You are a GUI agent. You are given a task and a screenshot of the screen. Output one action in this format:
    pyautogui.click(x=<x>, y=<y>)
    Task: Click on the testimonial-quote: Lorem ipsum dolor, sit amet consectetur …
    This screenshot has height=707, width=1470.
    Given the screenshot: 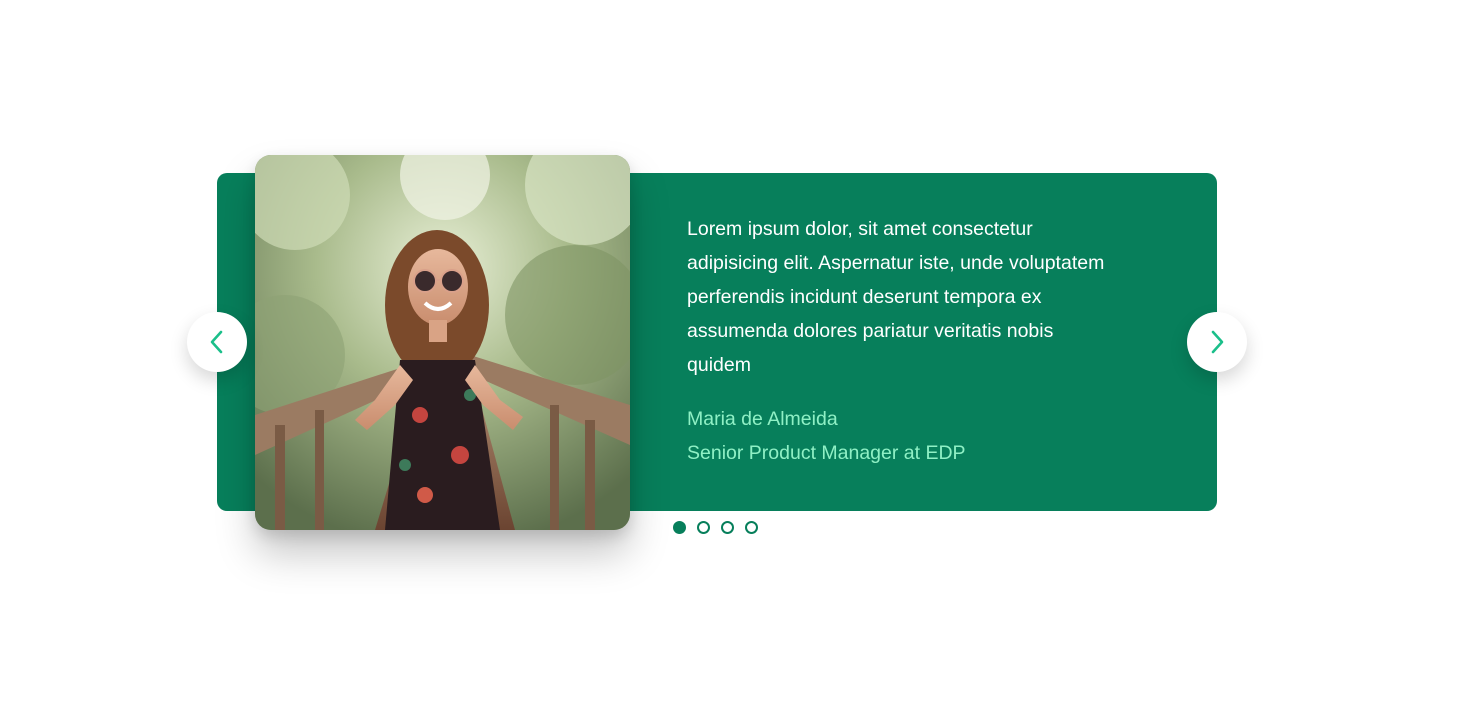 What is the action you would take?
    pyautogui.click(x=896, y=297)
    